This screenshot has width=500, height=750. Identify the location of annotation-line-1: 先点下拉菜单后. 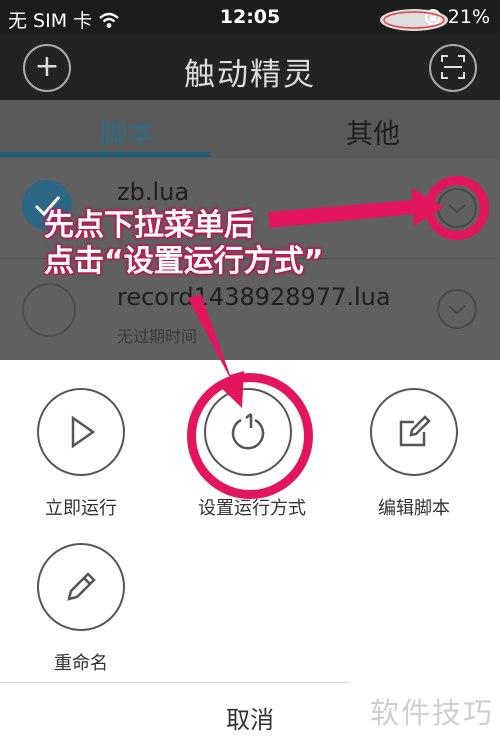
(149, 225).